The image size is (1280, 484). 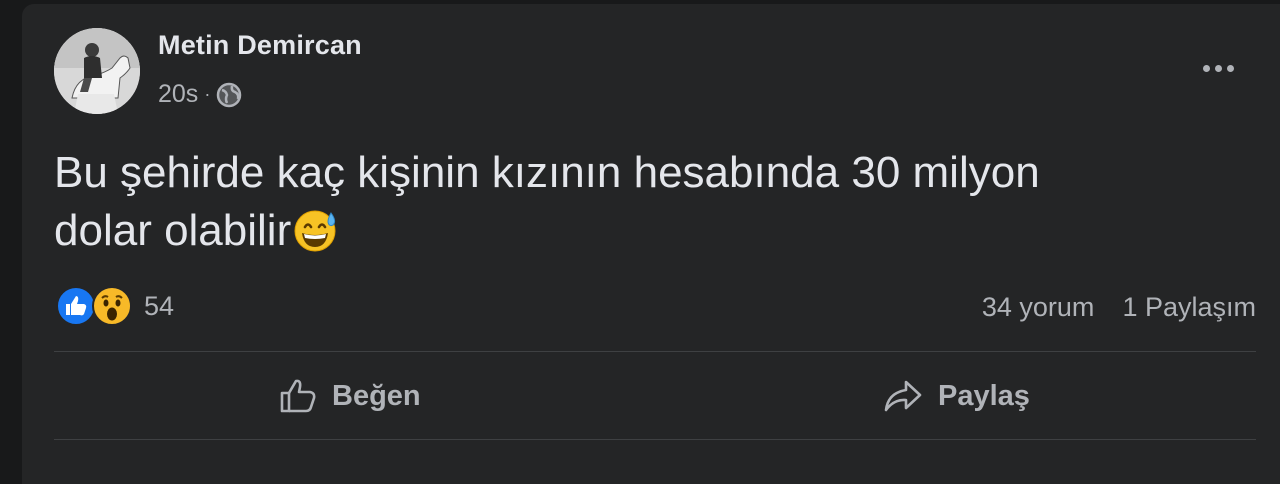 I want to click on grinning-sweat-emoji-icon, so click(x=316, y=230).